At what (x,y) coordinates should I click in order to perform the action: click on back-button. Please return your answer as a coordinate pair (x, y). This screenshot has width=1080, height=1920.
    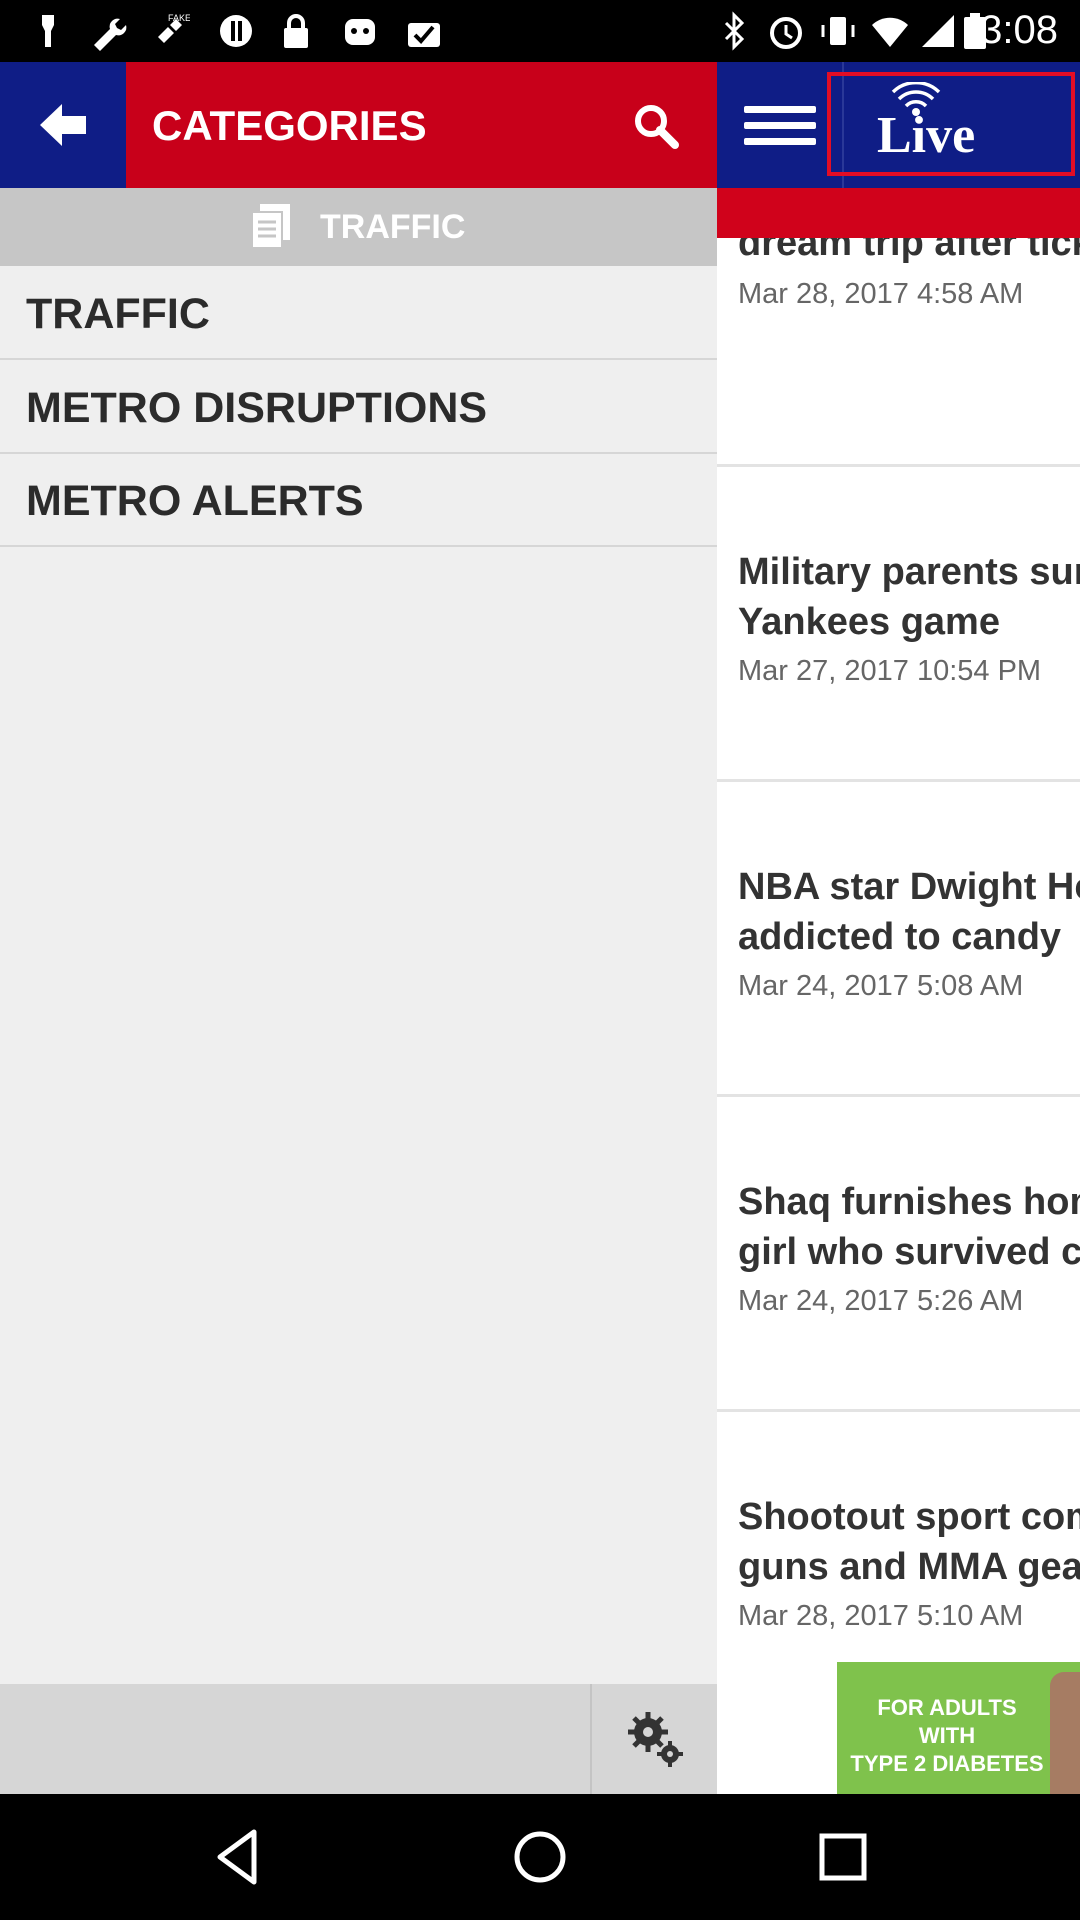
    Looking at the image, I should click on (63, 125).